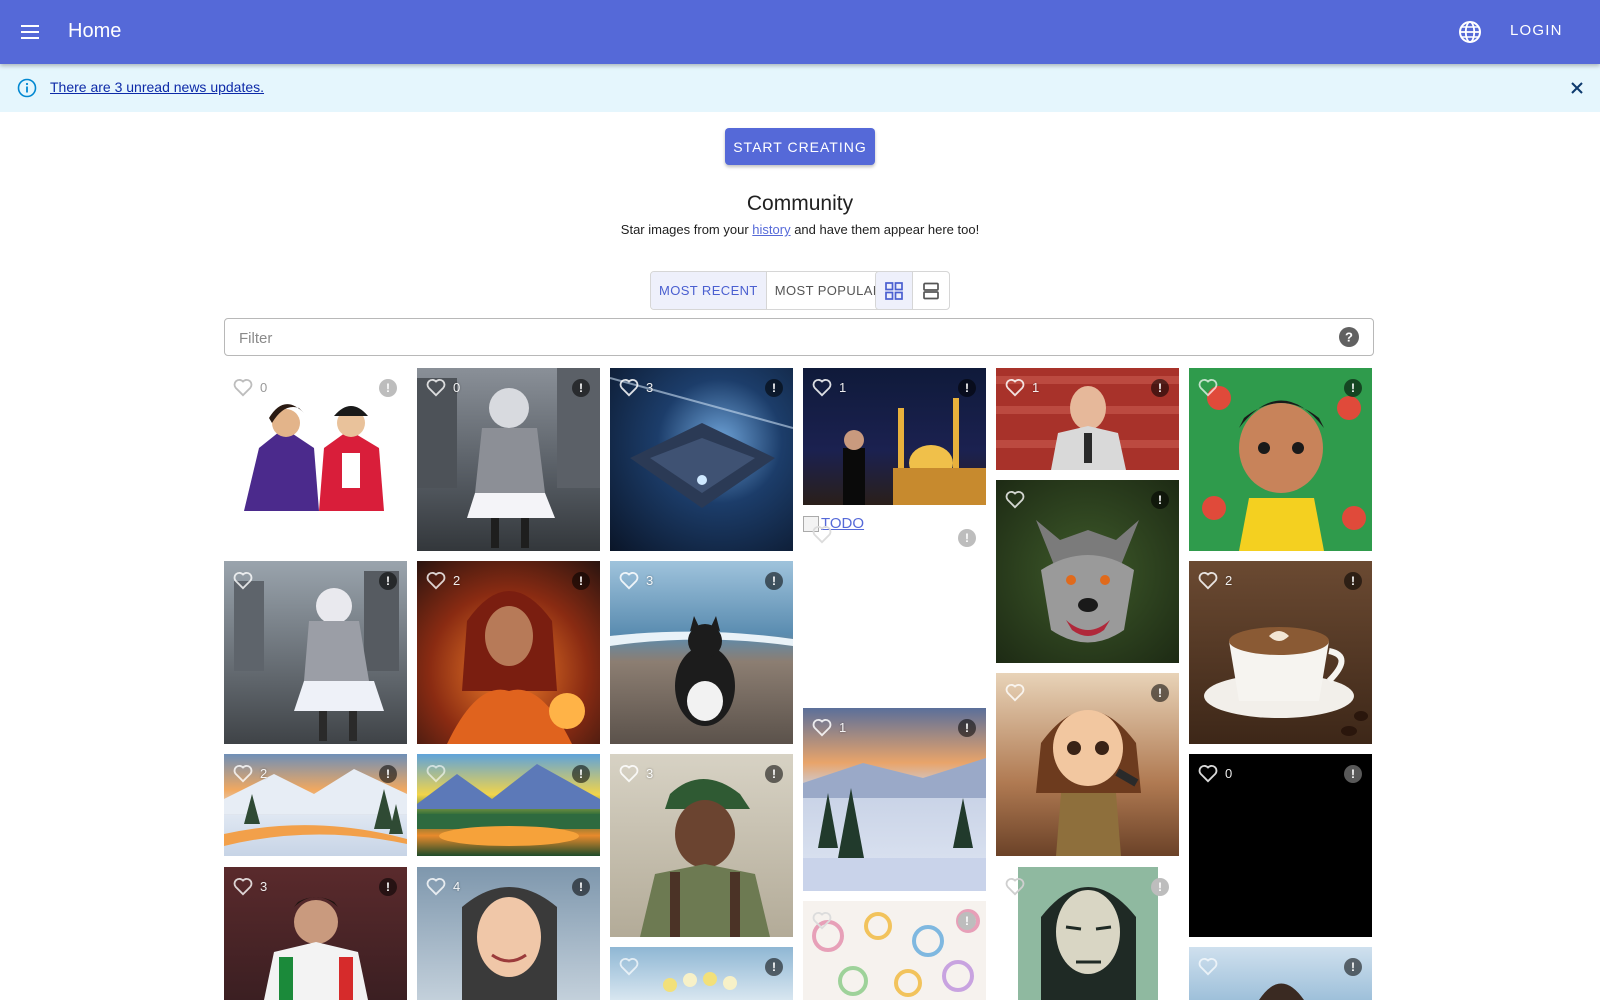 The width and height of the screenshot is (1600, 1000). Describe the element at coordinates (1470, 32) in the screenshot. I see `globe-icon` at that location.